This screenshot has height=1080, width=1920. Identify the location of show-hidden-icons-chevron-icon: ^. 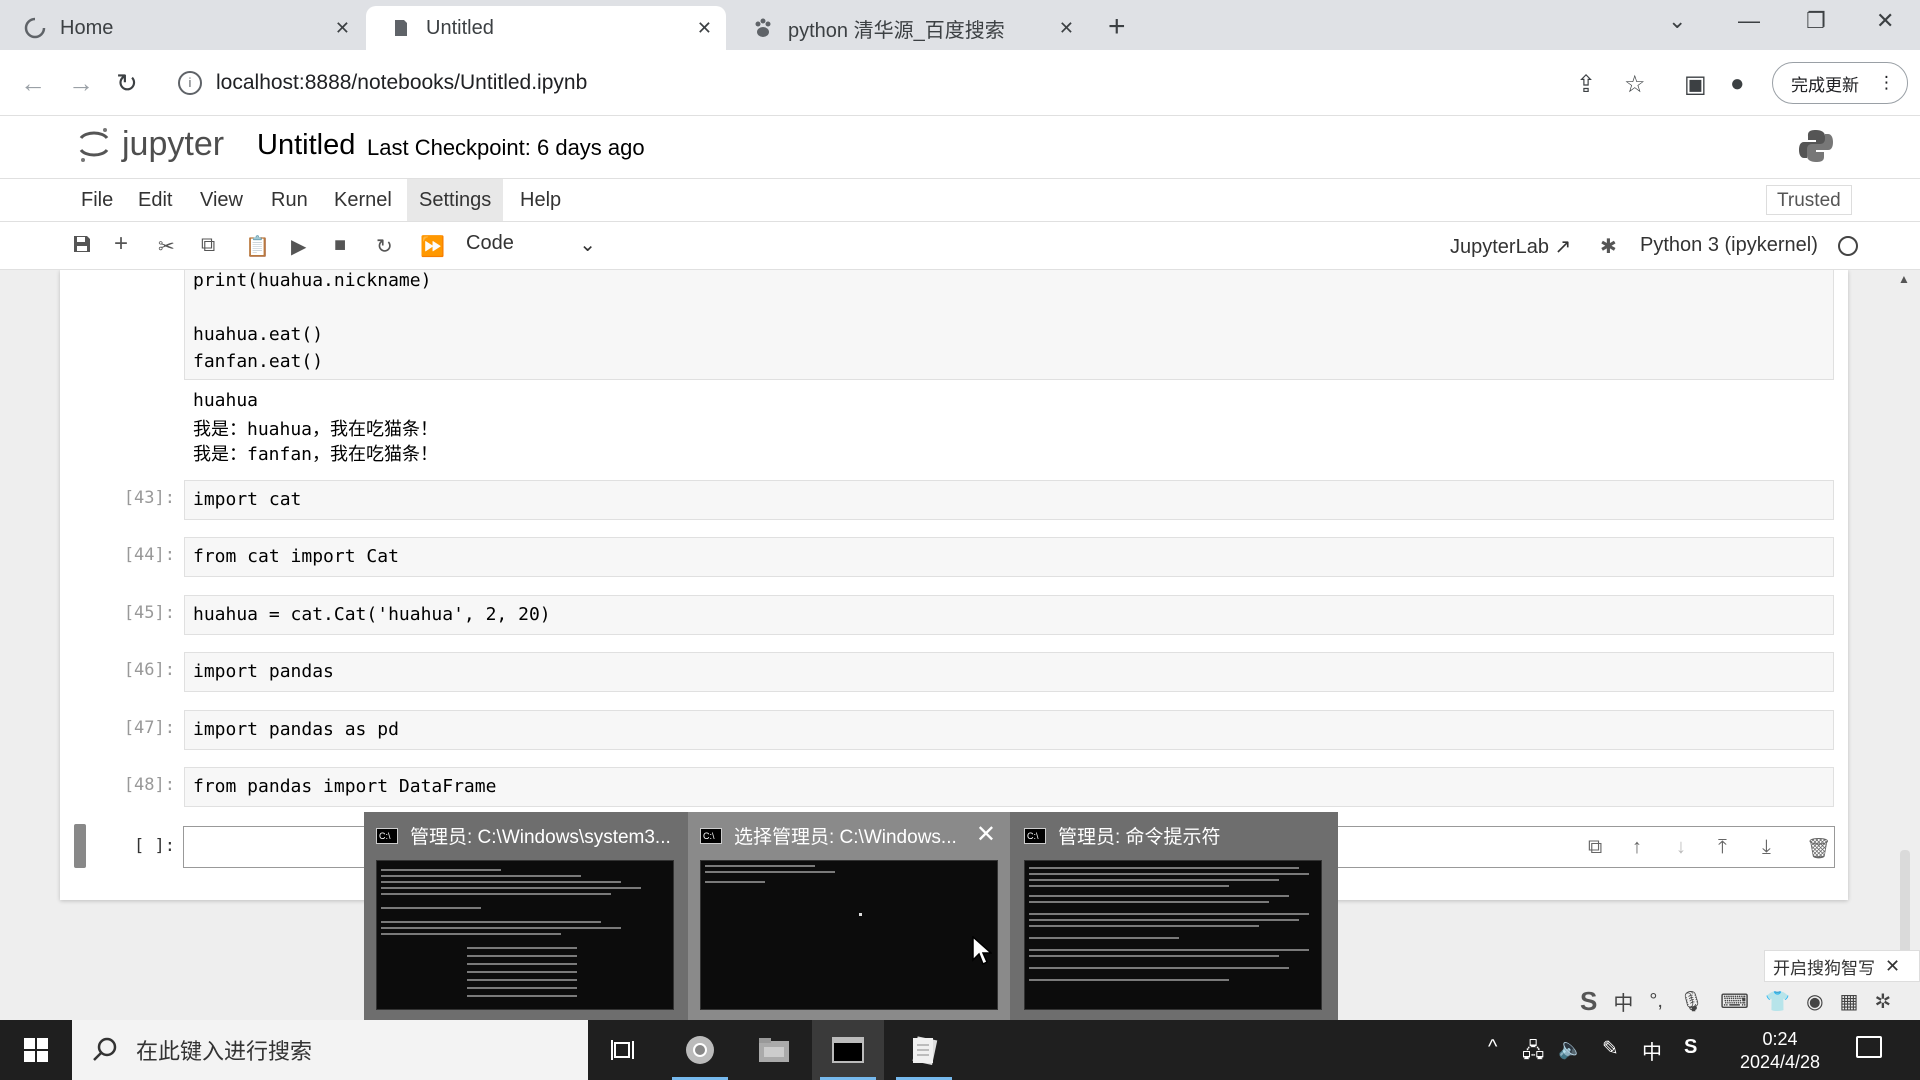
(1492, 1047).